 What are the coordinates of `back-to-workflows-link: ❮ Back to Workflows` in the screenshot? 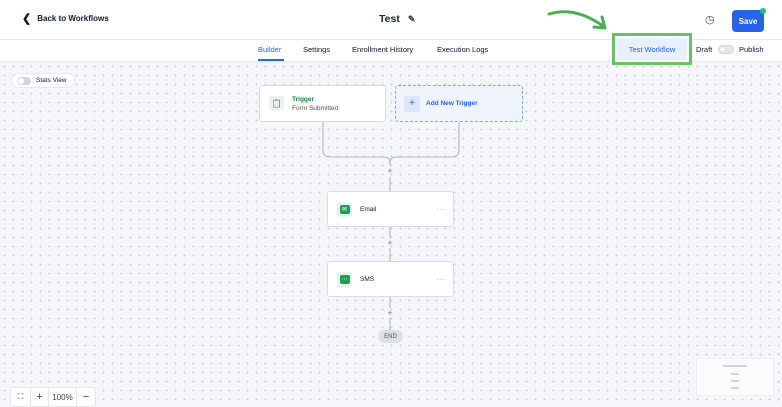 It's located at (65, 18).